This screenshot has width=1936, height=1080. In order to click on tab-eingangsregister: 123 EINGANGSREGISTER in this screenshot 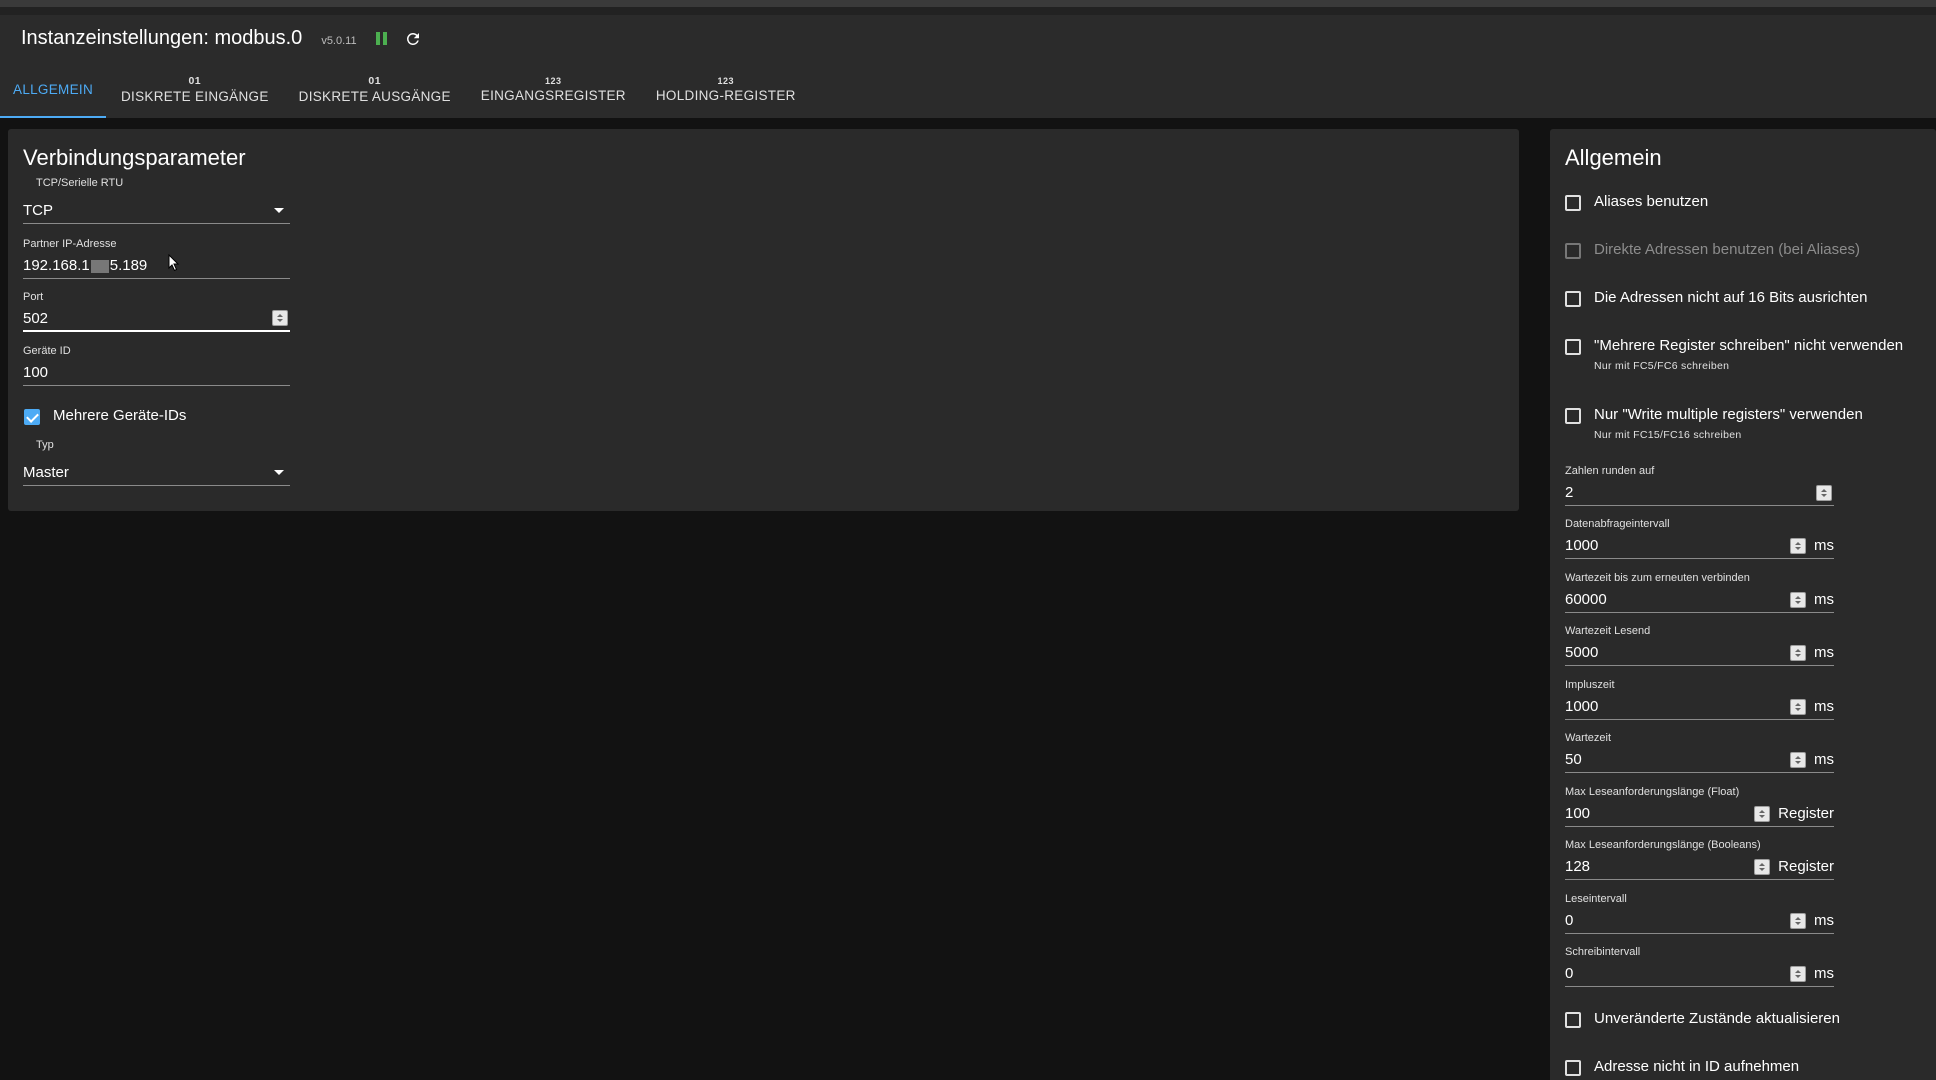, I will do `click(553, 90)`.